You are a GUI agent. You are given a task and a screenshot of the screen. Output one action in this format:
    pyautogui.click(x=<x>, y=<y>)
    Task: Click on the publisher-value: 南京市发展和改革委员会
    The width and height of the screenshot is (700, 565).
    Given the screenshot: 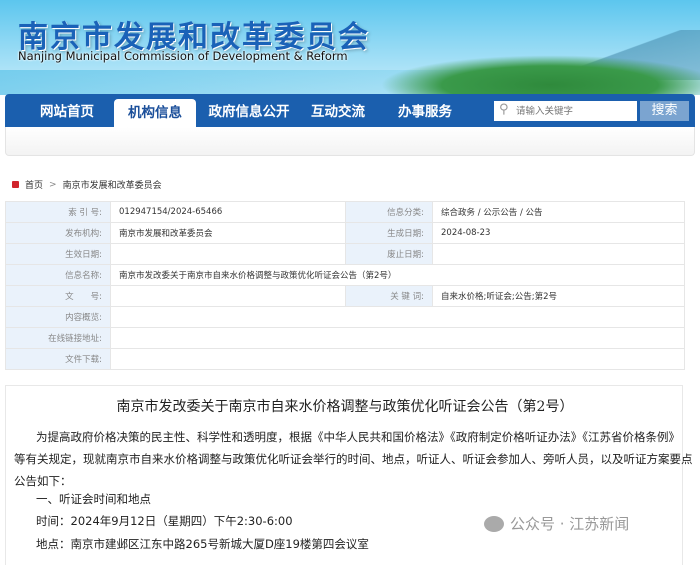 What is the action you would take?
    pyautogui.click(x=228, y=233)
    